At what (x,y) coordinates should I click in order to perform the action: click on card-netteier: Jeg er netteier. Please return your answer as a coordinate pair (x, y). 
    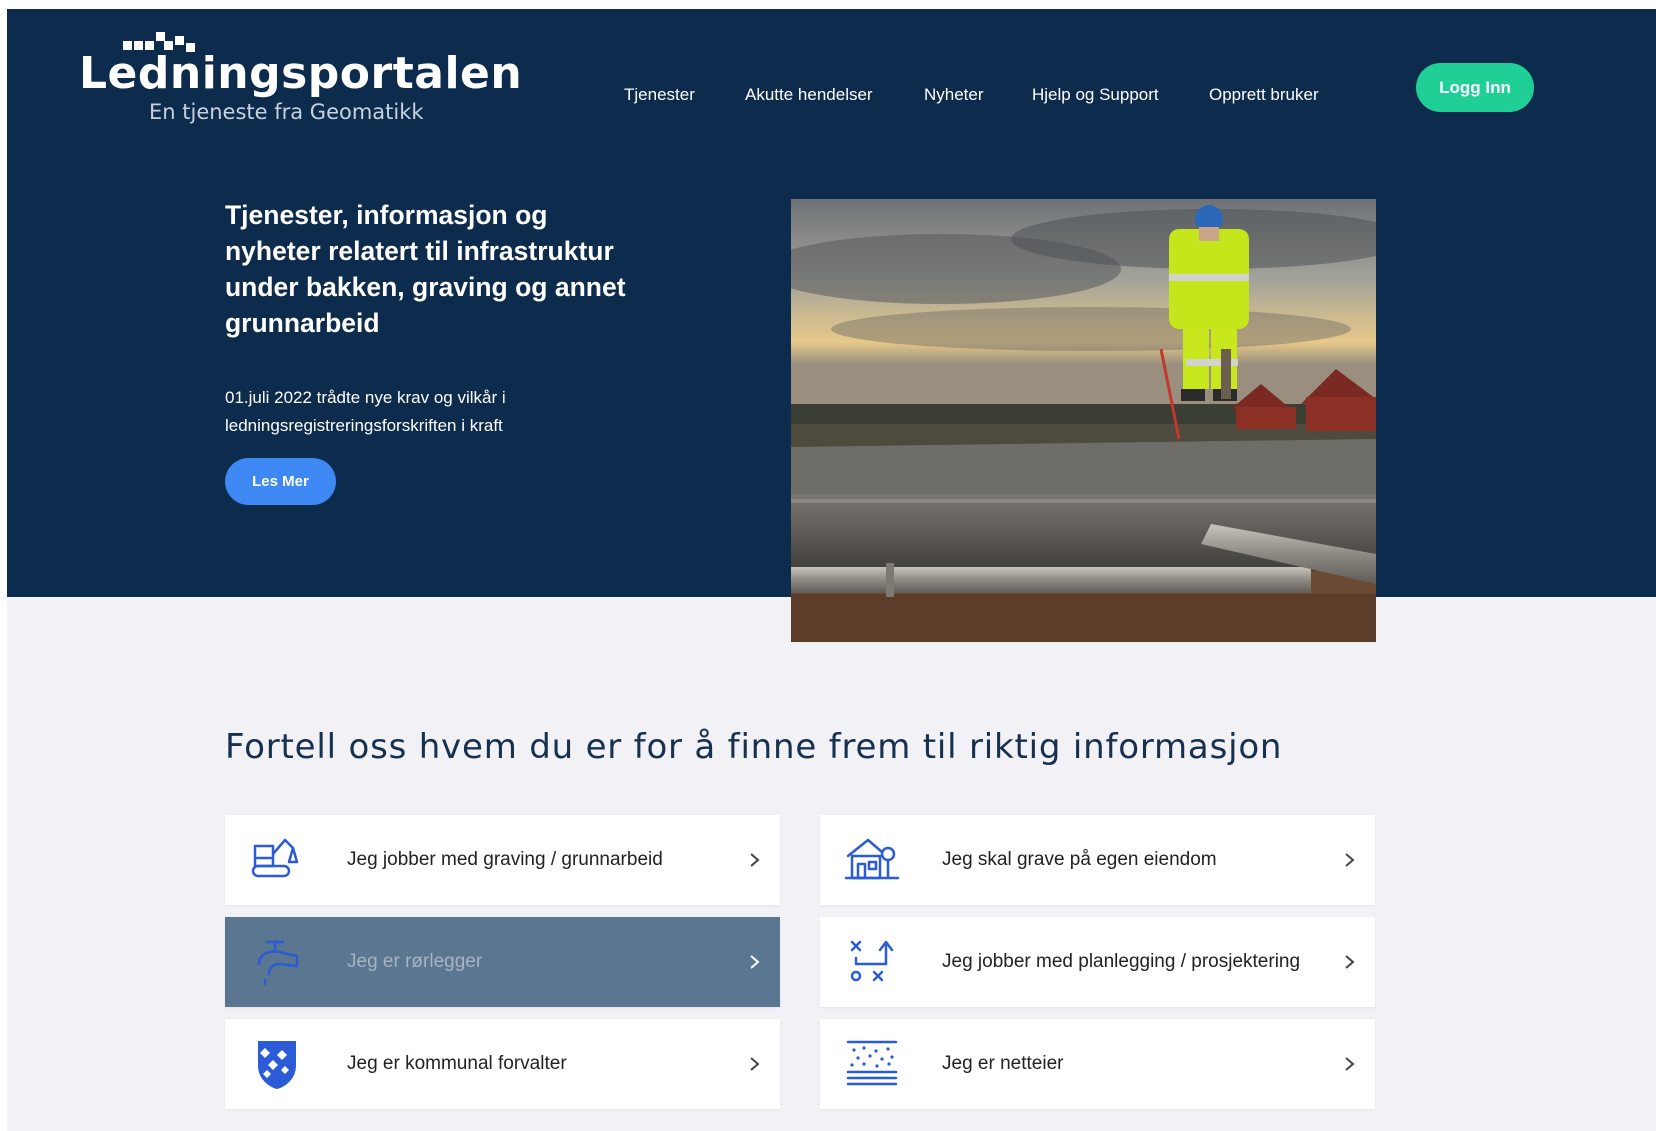
    Looking at the image, I should click on (1097, 1064).